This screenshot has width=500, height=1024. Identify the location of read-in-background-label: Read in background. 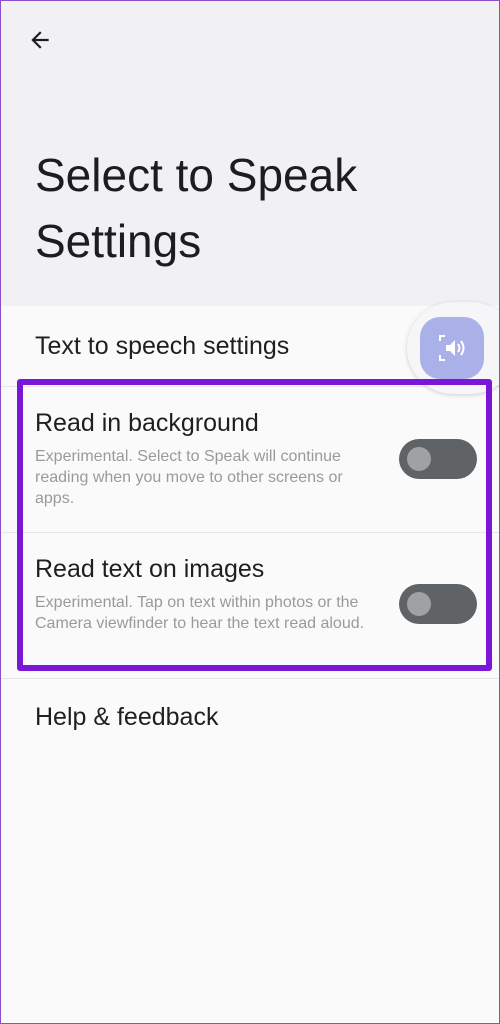
(147, 423).